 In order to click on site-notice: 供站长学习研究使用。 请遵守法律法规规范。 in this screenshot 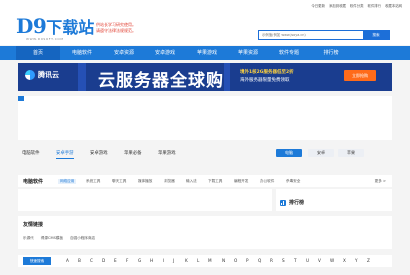, I will do `click(131, 28)`.